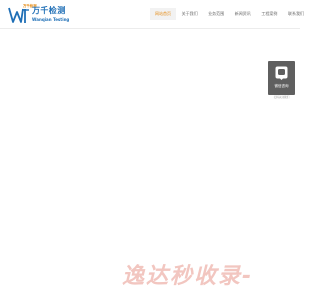 The height and width of the screenshot is (300, 320). Describe the element at coordinates (281, 97) in the screenshot. I see `wechat-consult-caption: 扫码关注我们` at that location.